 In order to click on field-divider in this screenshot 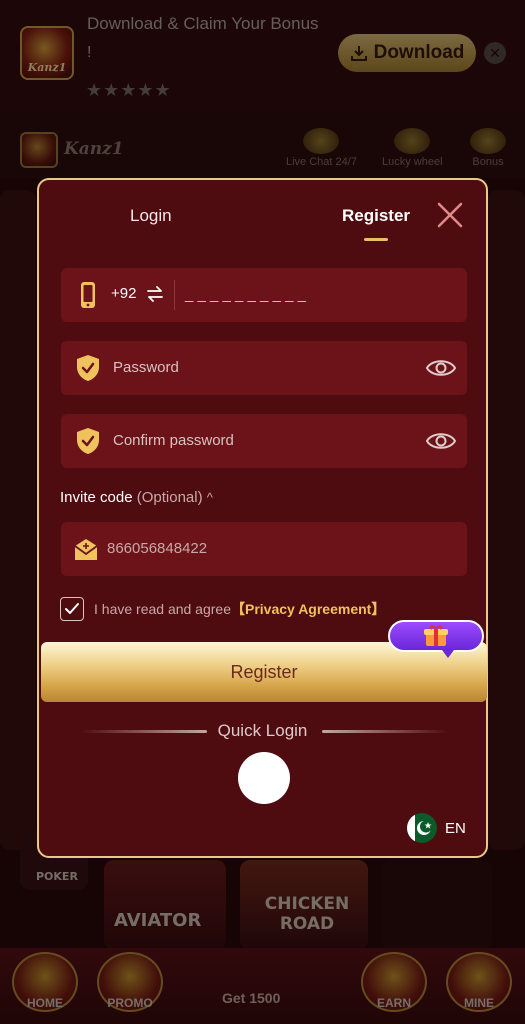, I will do `click(174, 295)`.